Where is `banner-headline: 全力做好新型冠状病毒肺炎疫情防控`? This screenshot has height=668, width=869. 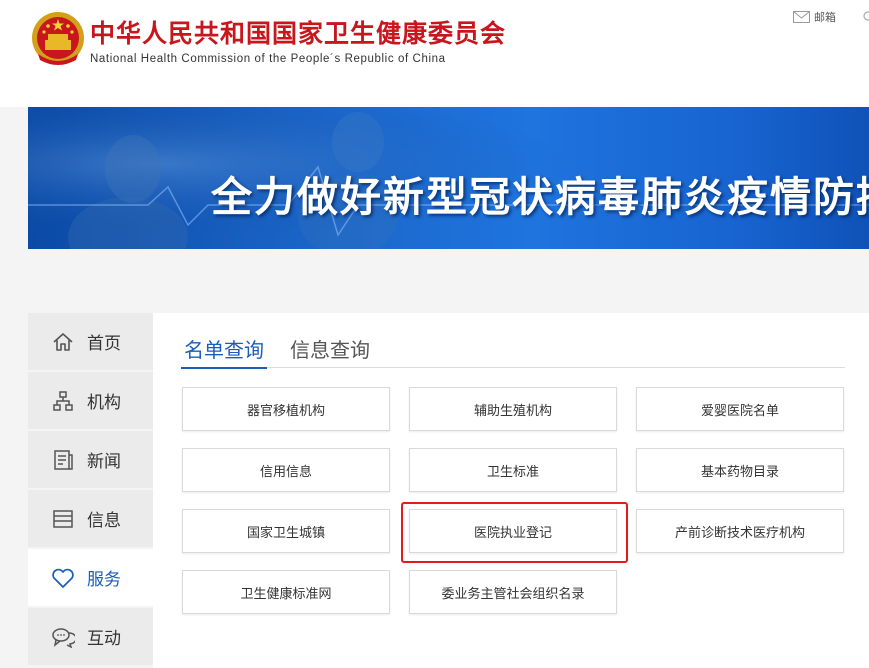
banner-headline: 全力做好新型冠状病毒肺炎疫情防控 is located at coordinates (540, 197).